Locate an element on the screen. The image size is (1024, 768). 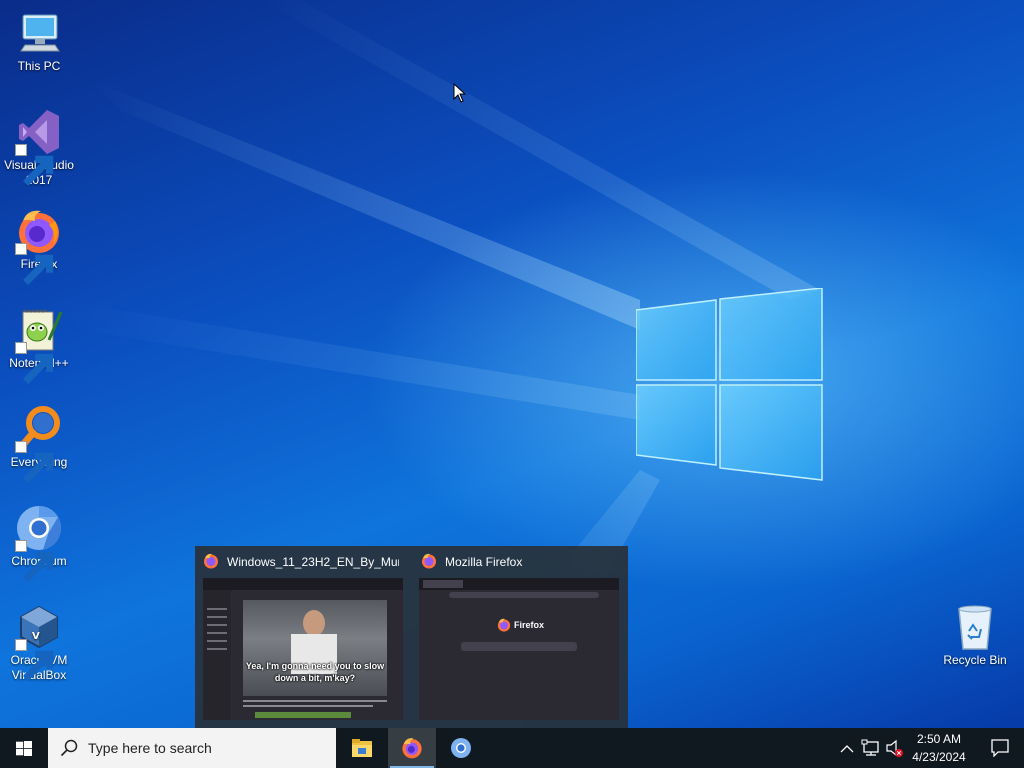
taskbar-search-box: Type here to search is located at coordinates (192, 748).